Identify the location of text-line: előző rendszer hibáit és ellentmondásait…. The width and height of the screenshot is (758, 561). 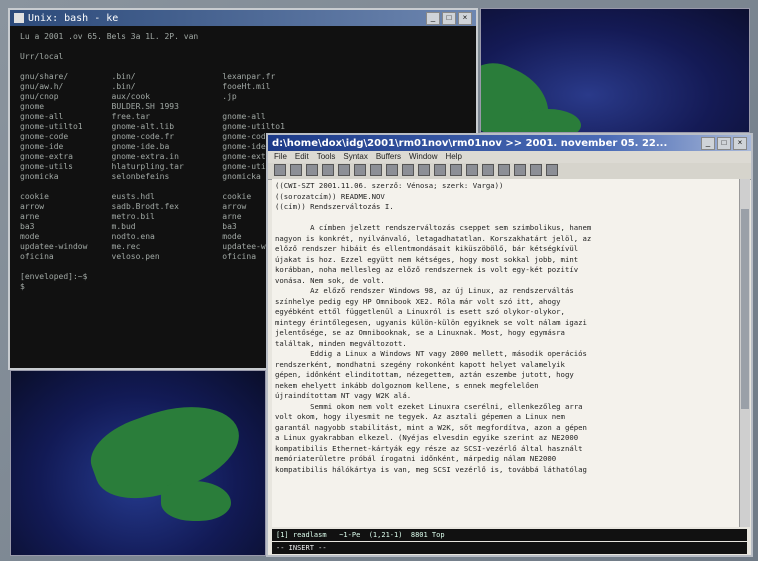
(427, 248).